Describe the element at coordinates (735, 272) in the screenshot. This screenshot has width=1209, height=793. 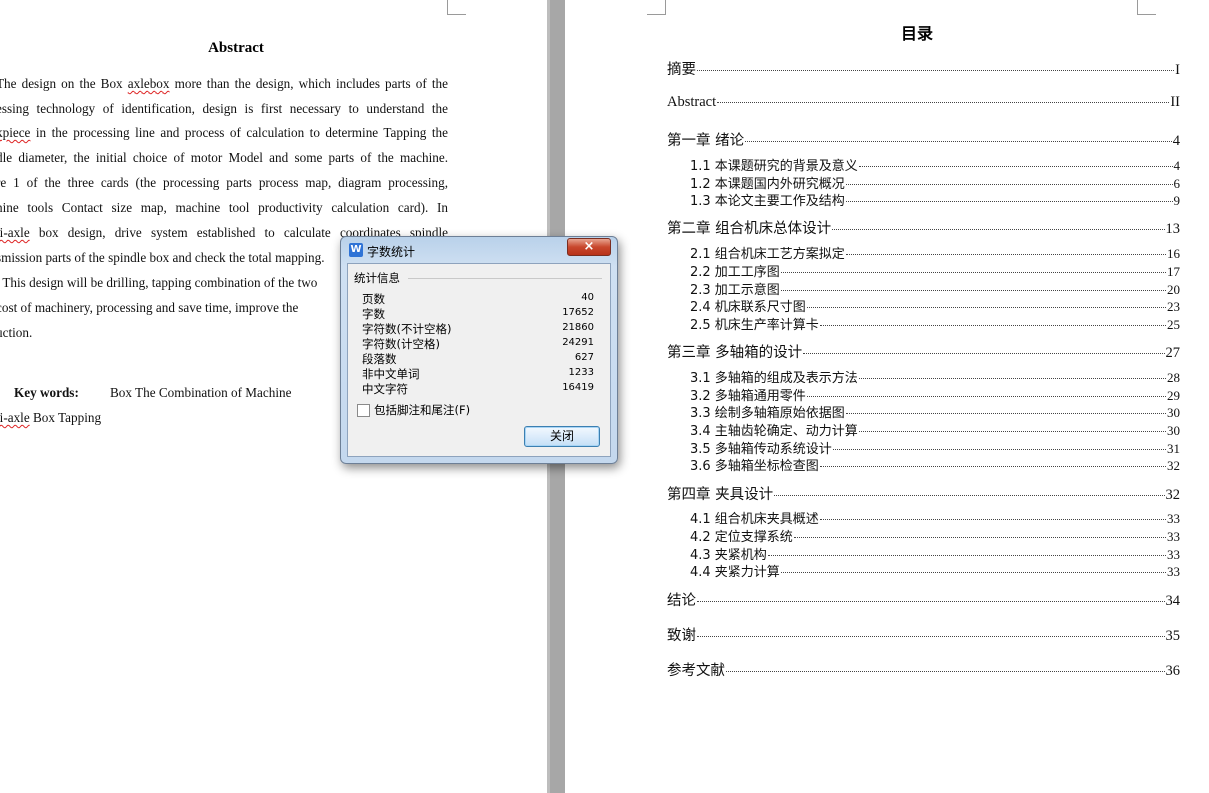
I see `toc-entry-title: 2.2 加工工序图` at that location.